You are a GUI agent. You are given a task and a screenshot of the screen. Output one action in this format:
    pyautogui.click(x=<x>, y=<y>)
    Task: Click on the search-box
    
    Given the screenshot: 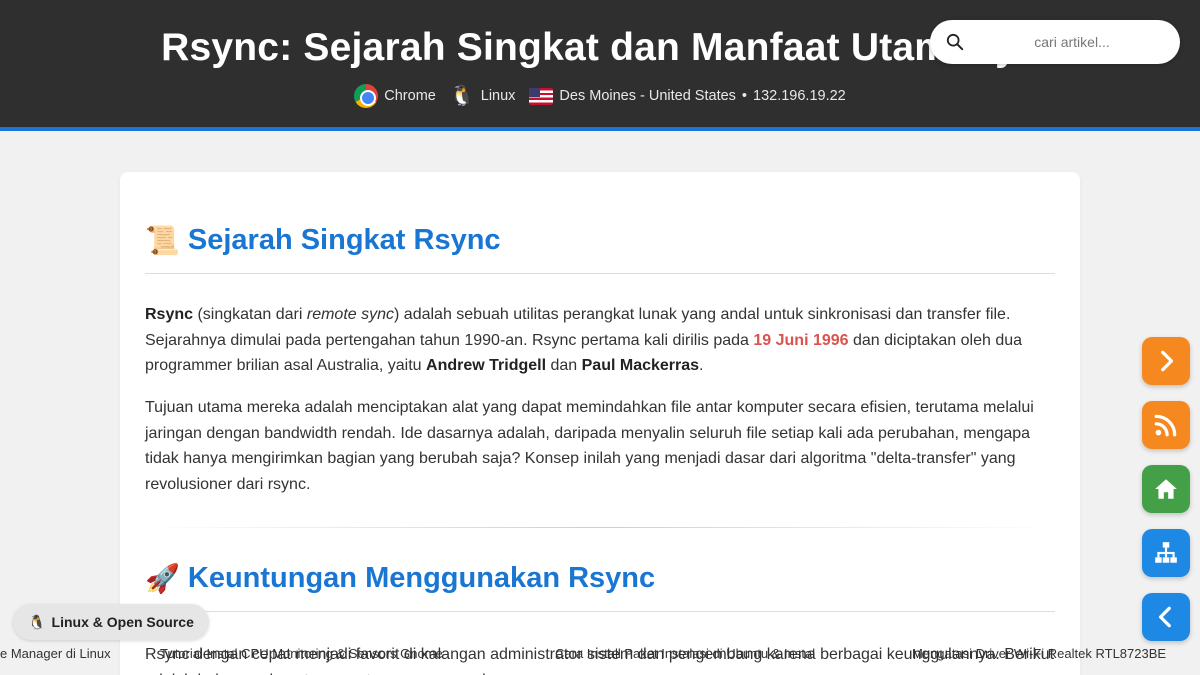 What is the action you would take?
    pyautogui.click(x=1055, y=42)
    